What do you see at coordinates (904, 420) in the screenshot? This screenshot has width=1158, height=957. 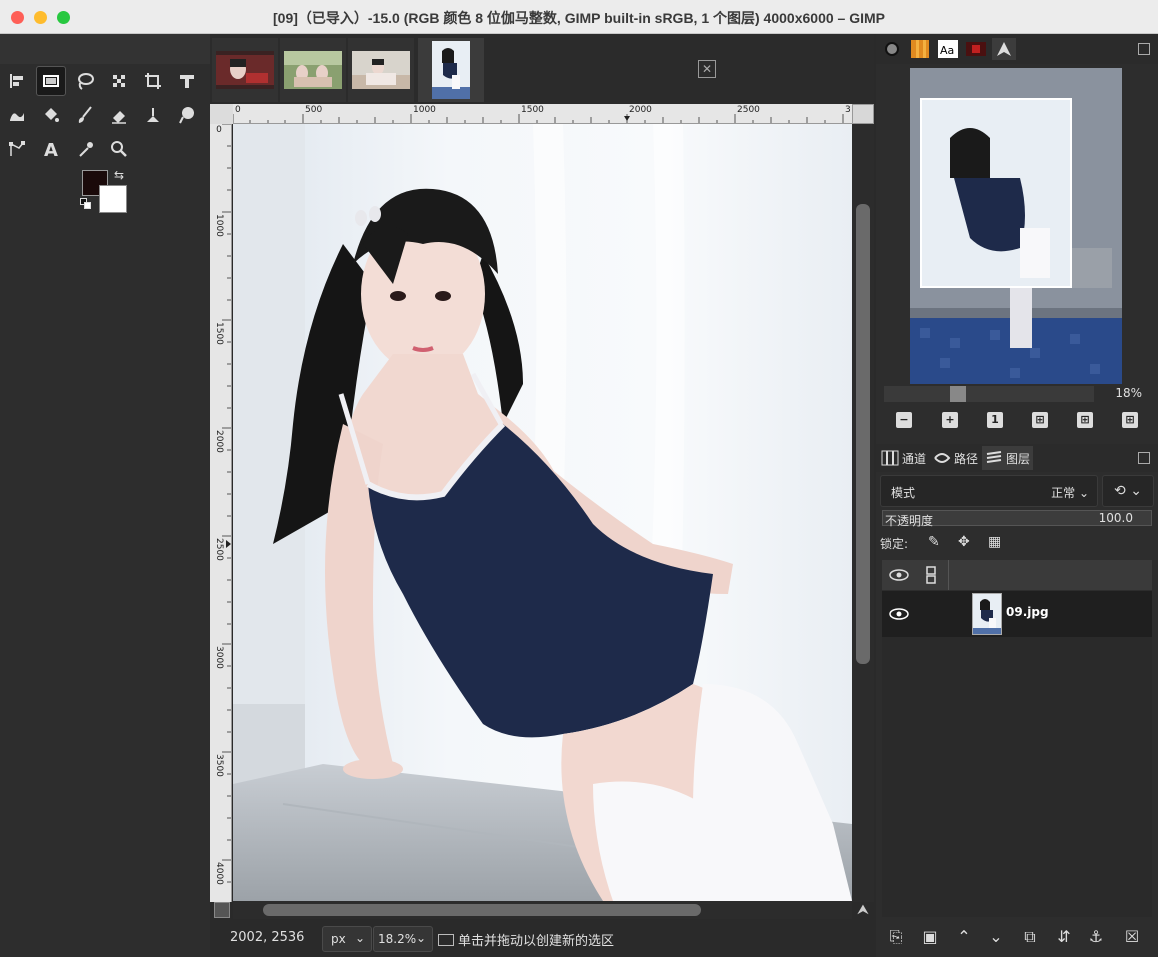 I see `zoom-out-icon: −` at bounding box center [904, 420].